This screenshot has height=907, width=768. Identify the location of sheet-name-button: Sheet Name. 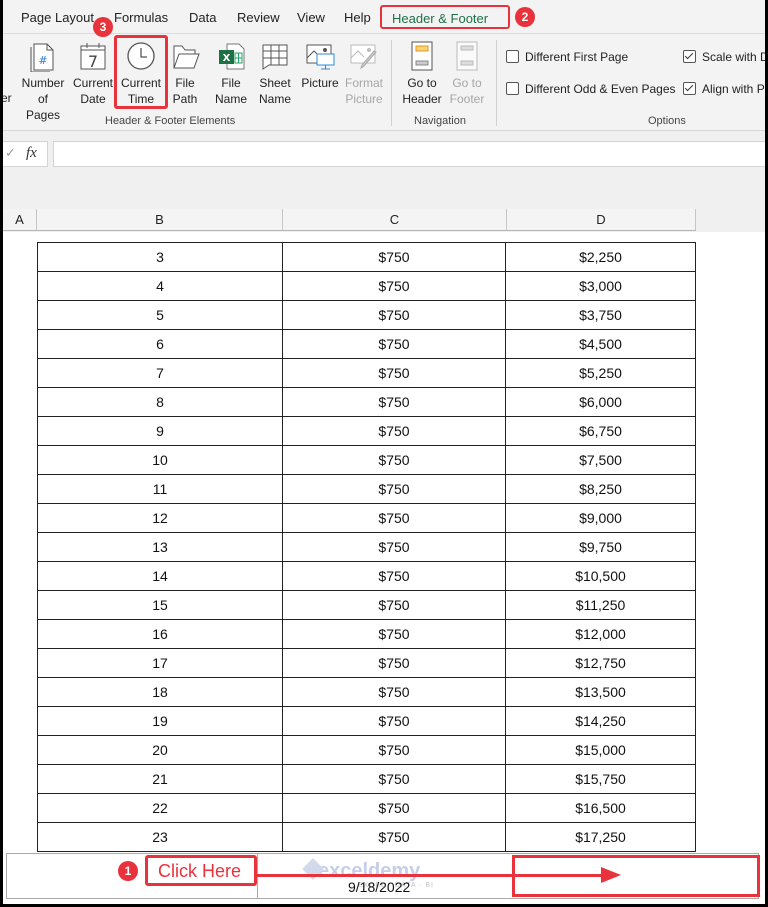
(275, 73).